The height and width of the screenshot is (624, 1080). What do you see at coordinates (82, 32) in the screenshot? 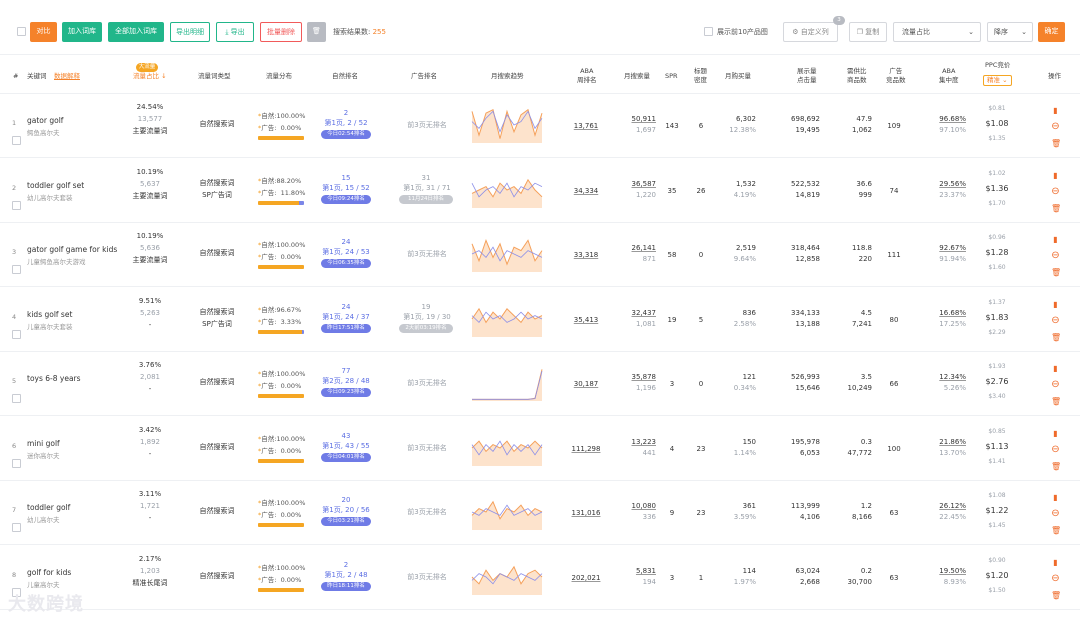
I see `add-to-library-button: 加入词库` at bounding box center [82, 32].